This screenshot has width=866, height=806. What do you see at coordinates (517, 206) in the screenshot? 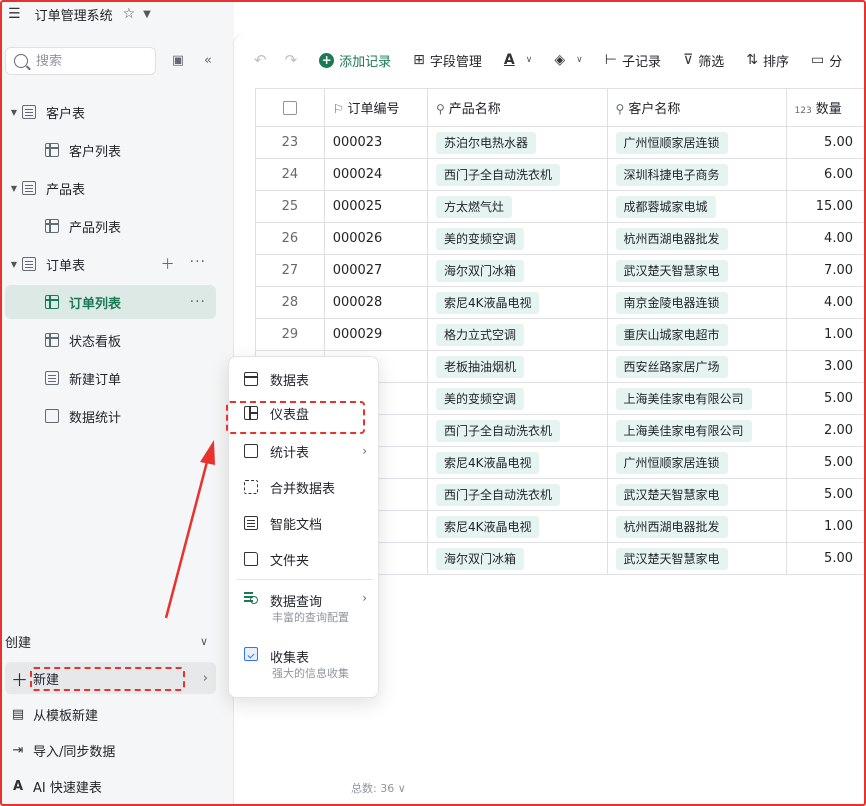
I see `product-cell: 方太燃气灶` at bounding box center [517, 206].